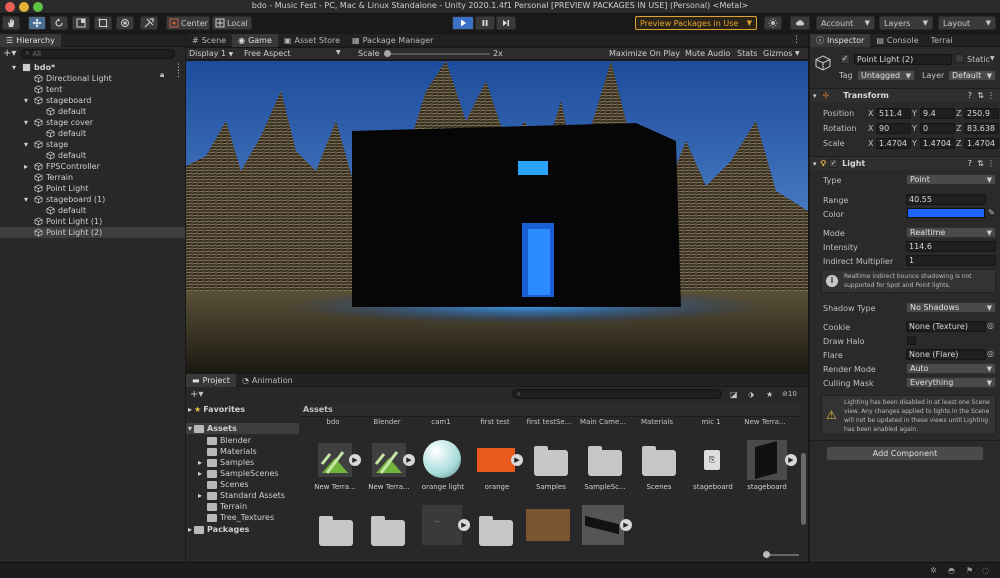 Image resolution: width=1000 pixels, height=578 pixels. Describe the element at coordinates (238, 473) in the screenshot. I see `tree-folder-item: ▸ SampleScenes` at that location.